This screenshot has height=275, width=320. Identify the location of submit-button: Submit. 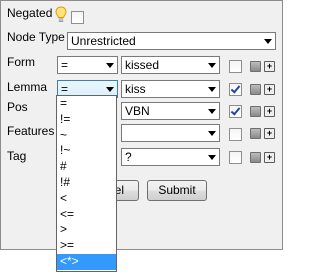
(177, 190).